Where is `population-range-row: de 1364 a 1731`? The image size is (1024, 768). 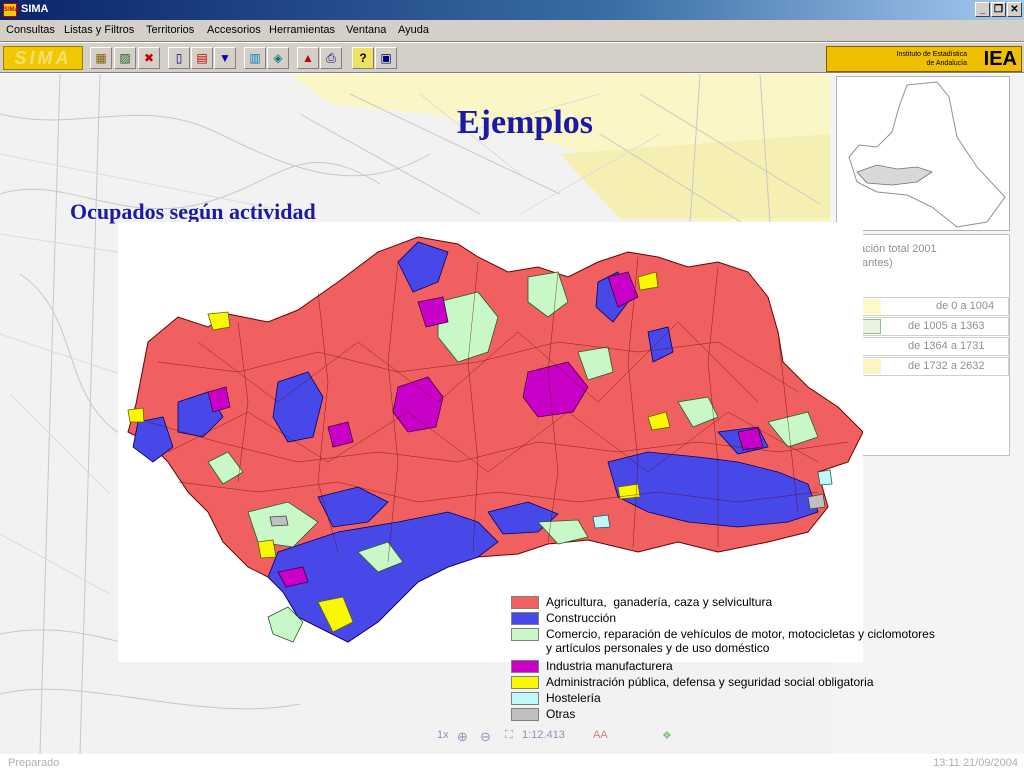 population-range-row: de 1364 a 1731 is located at coordinates (933, 346).